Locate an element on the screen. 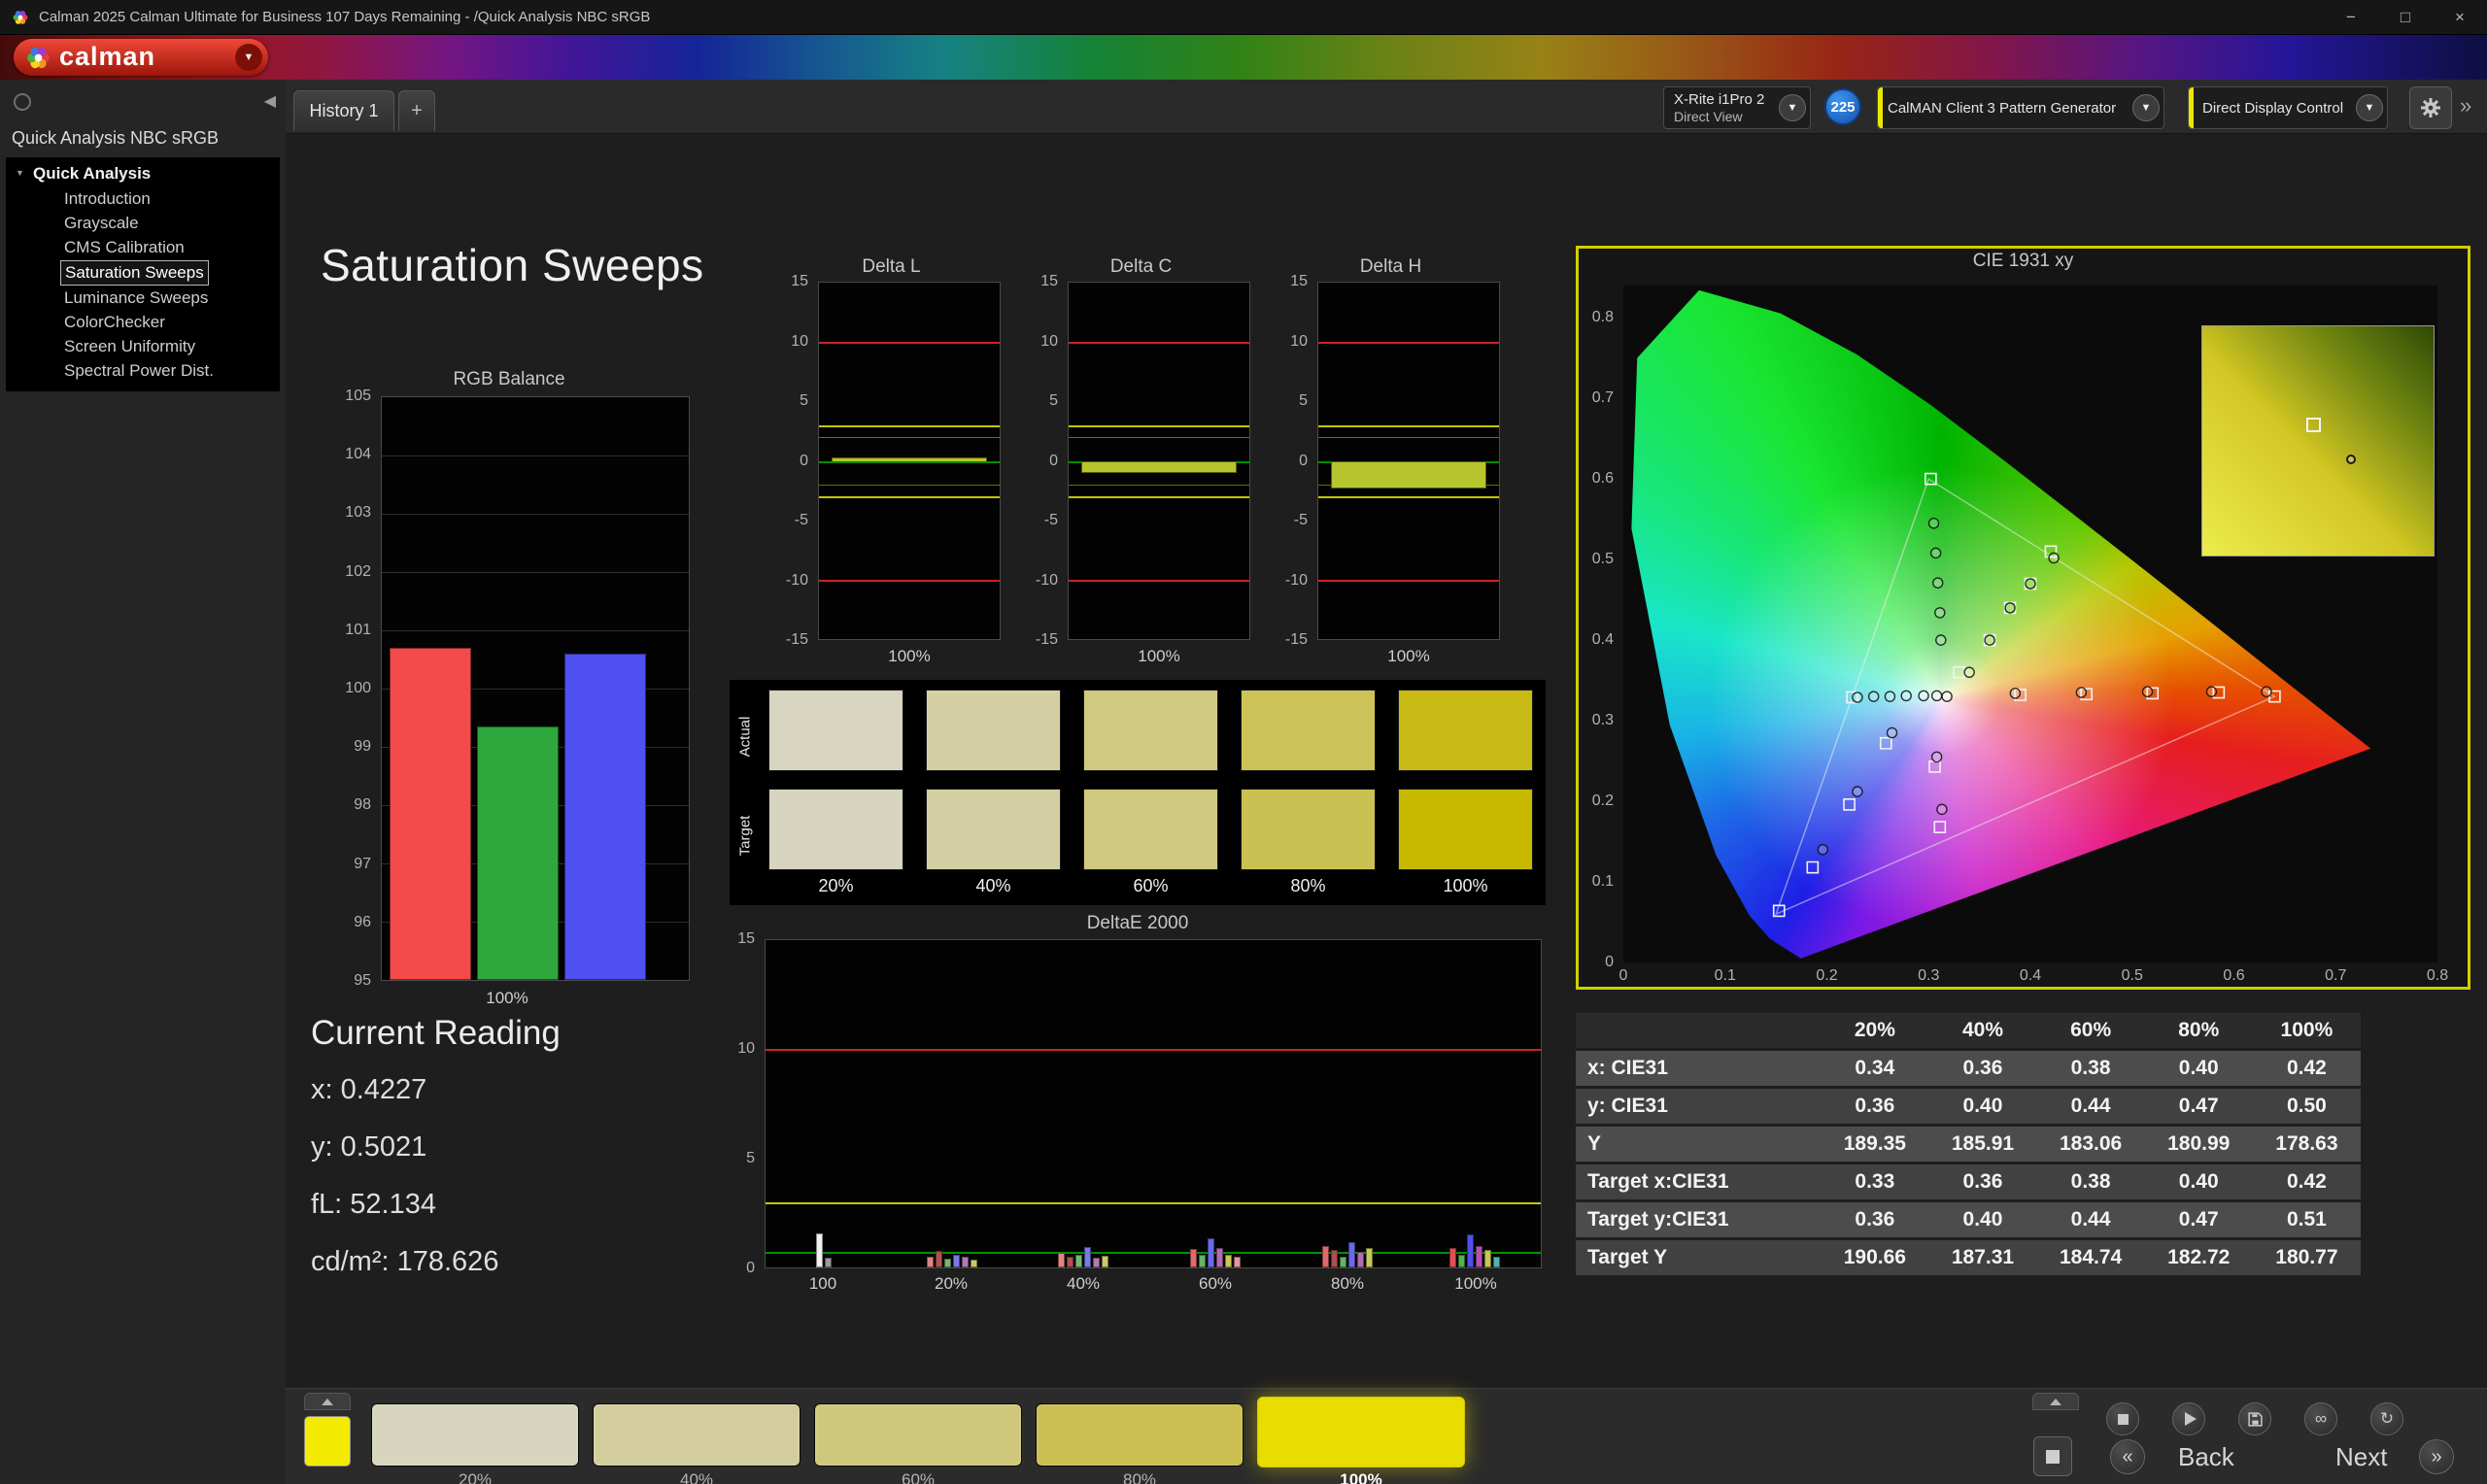  y-tick-label: 0.8 is located at coordinates (1602, 317).